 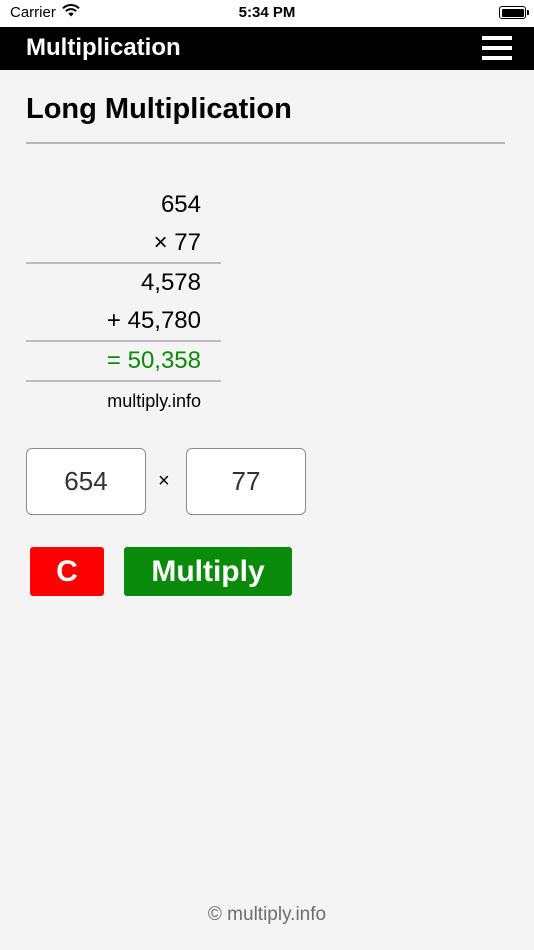 I want to click on multiply-button: Multiply, so click(x=208, y=571).